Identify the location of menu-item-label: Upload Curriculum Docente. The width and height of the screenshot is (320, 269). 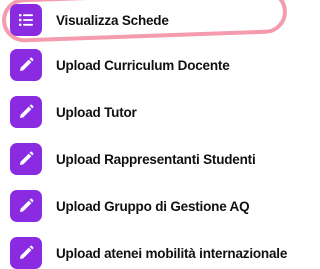
(143, 65).